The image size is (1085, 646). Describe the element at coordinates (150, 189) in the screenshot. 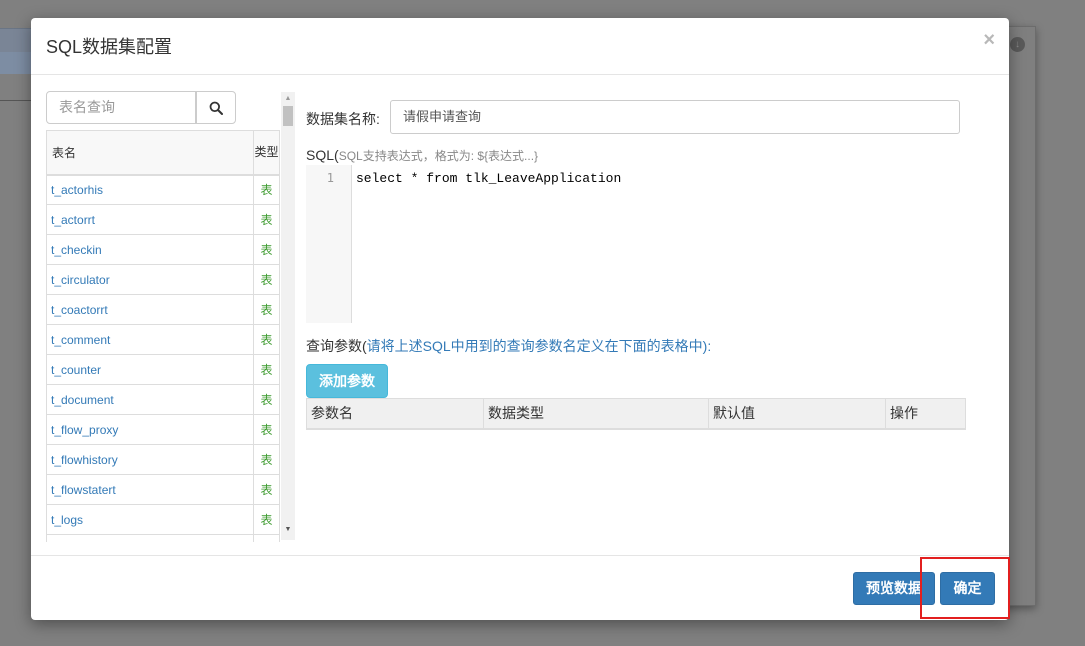

I see `table-name-cell: t_actorhis` at that location.